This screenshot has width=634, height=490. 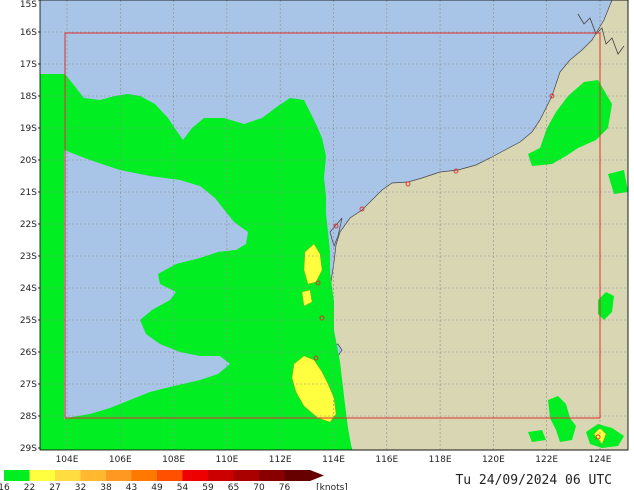 I want to click on lat-tick-label: 27S, so click(x=28, y=385).